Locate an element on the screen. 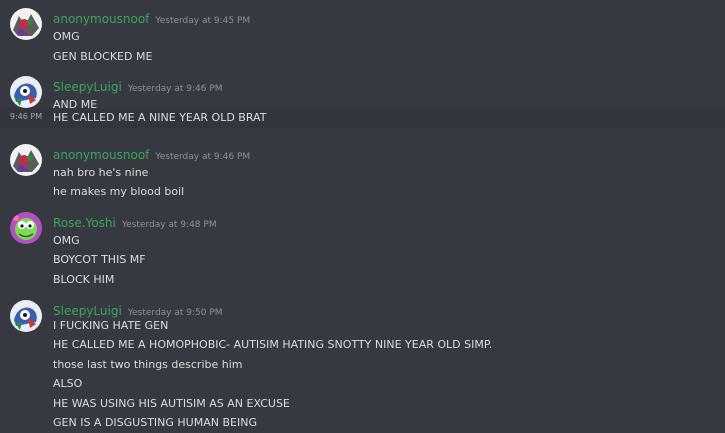 This screenshot has height=433, width=725. message-header: SleepyLuigi Yesterday at 9:46 PM is located at coordinates (138, 85).